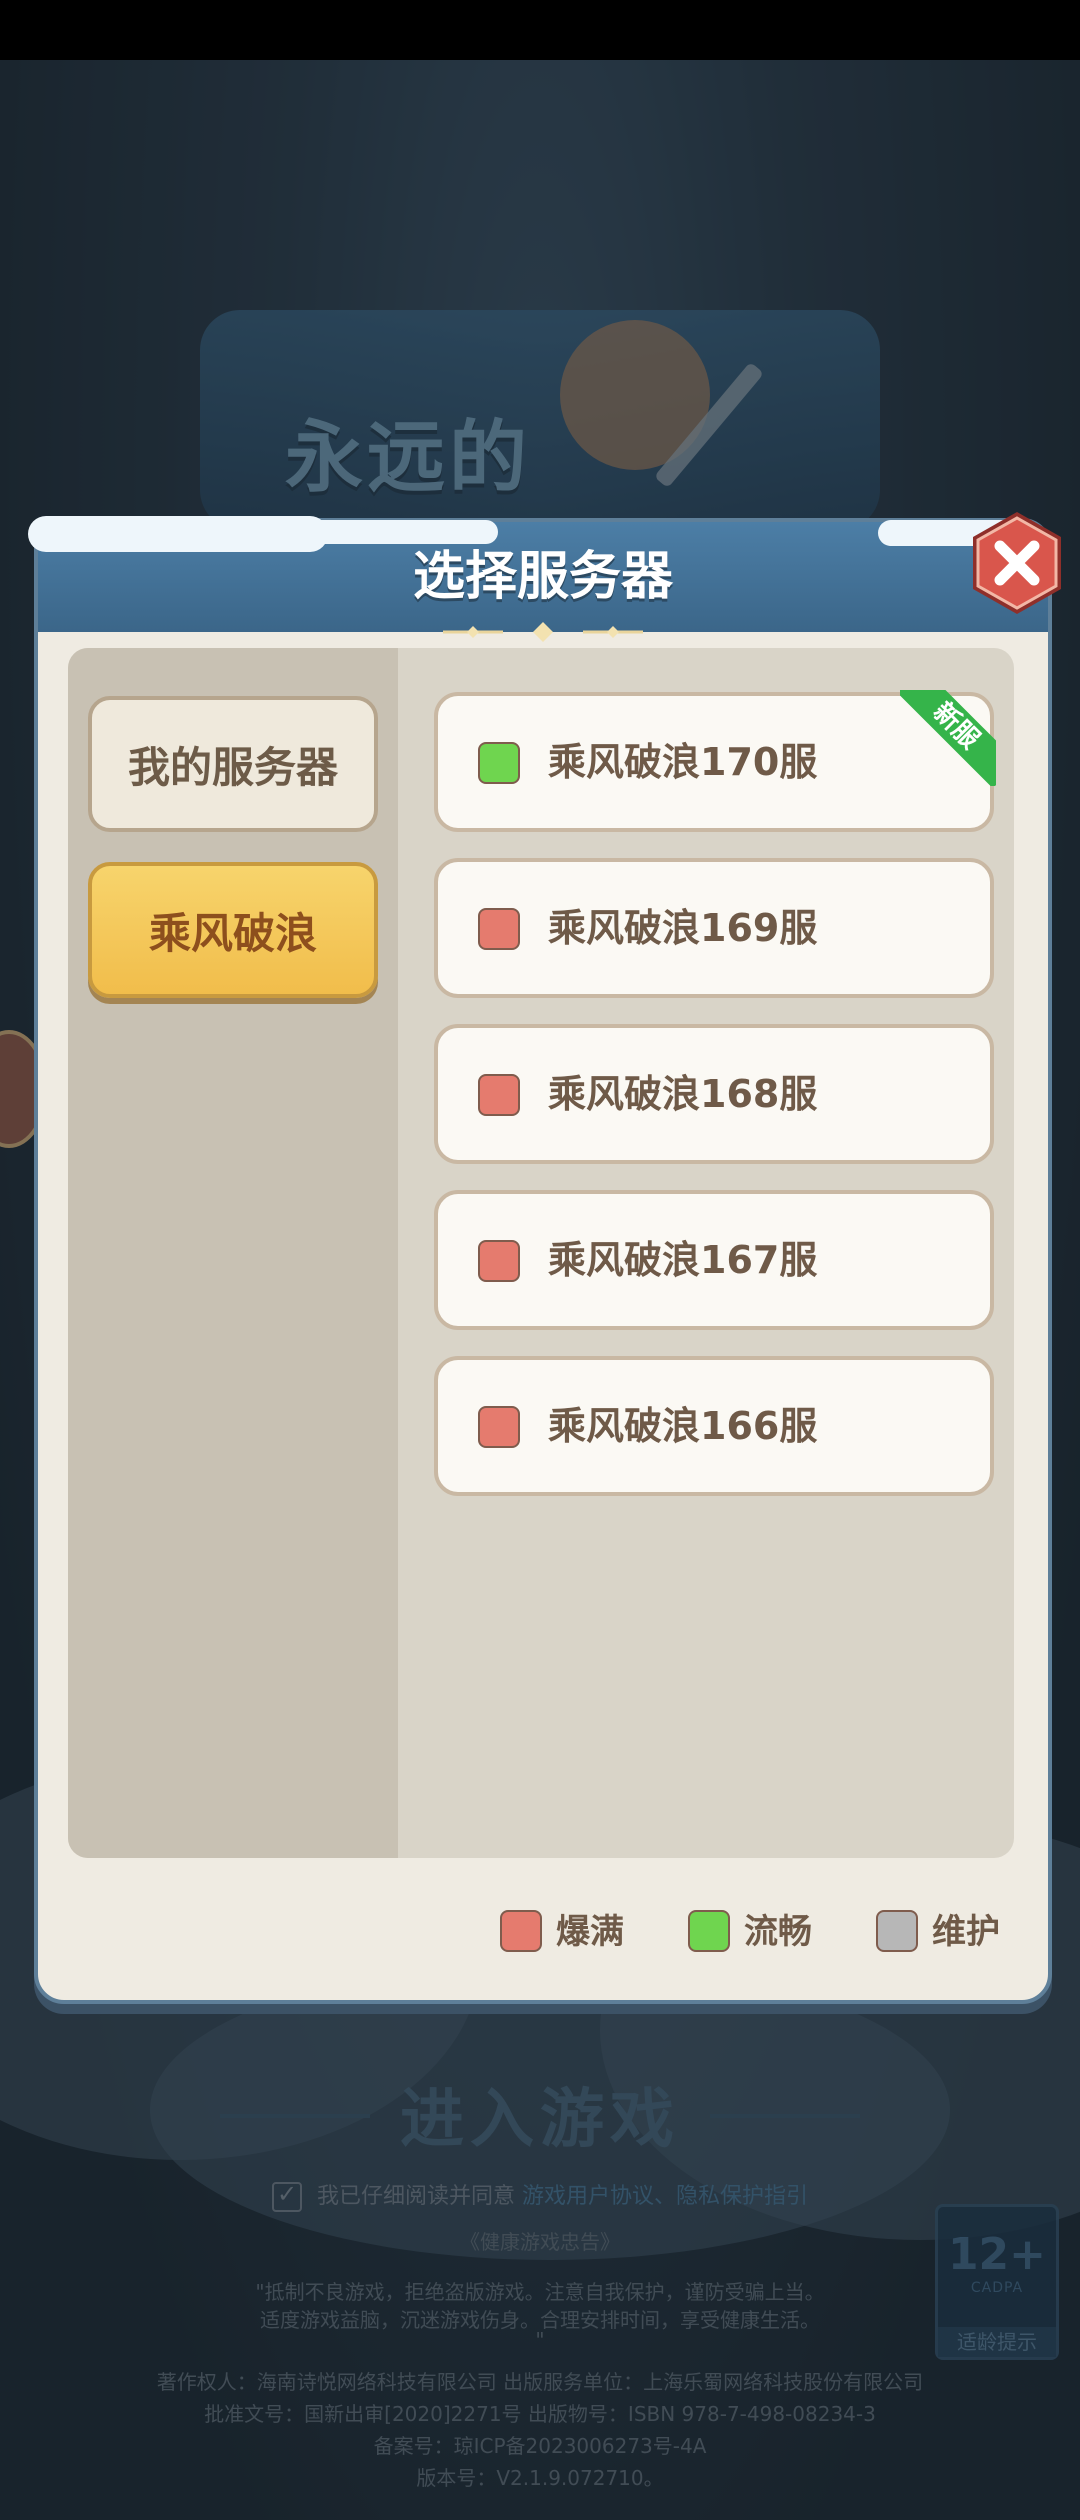 Image resolution: width=1080 pixels, height=2520 pixels. I want to click on legend-label: 爆满, so click(590, 1932).